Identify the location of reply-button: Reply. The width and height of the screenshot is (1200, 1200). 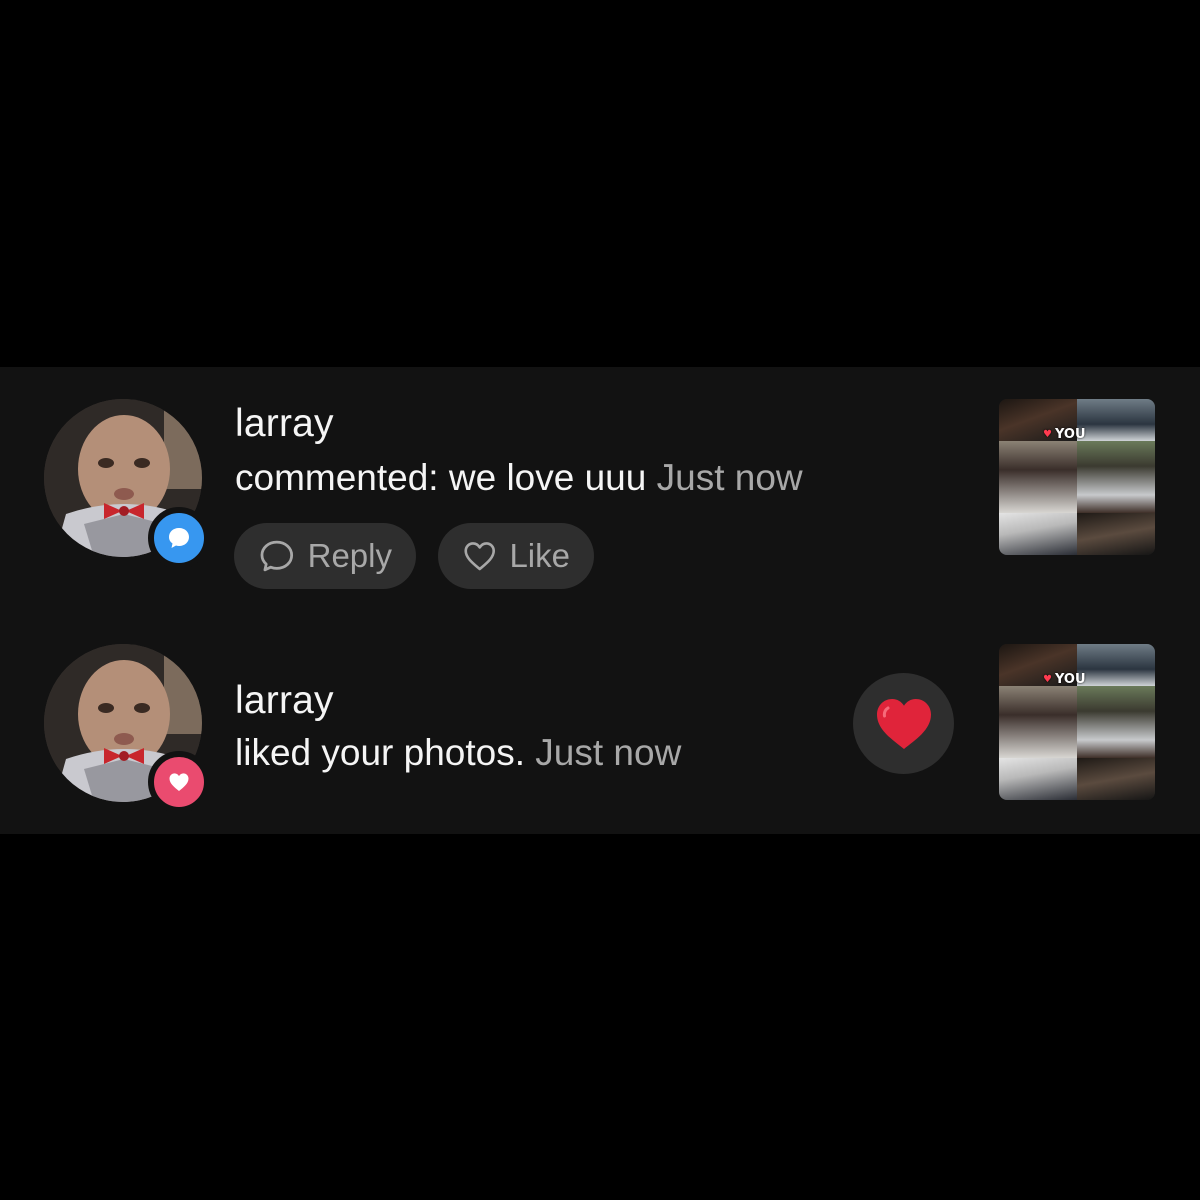
(325, 556).